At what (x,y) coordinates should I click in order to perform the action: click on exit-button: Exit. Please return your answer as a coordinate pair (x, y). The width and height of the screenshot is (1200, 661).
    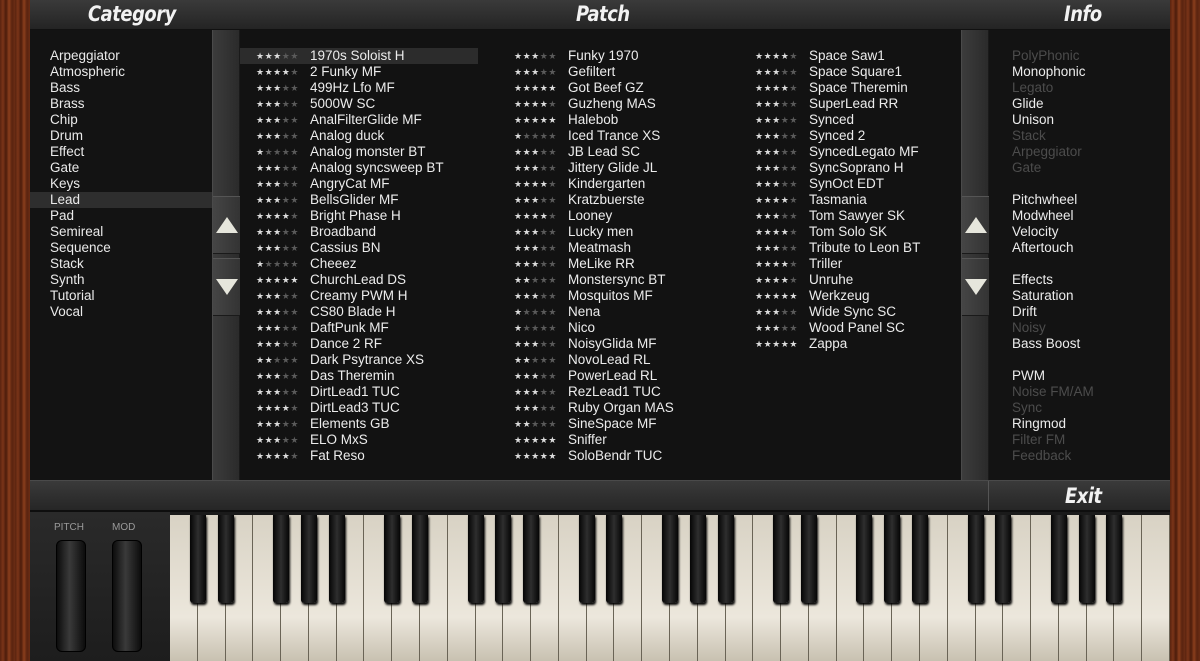
    Looking at the image, I should click on (1079, 496).